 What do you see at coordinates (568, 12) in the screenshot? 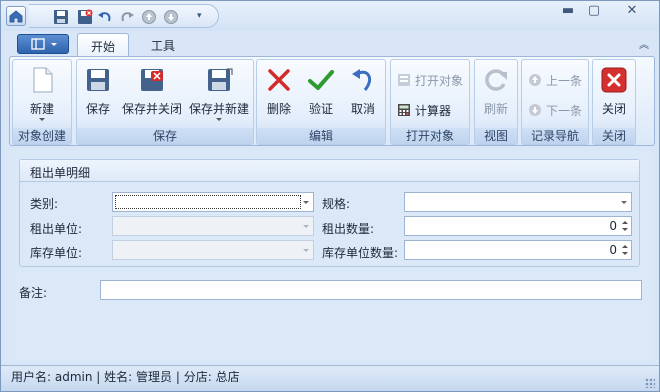
I see `minimize-button: ▬` at bounding box center [568, 12].